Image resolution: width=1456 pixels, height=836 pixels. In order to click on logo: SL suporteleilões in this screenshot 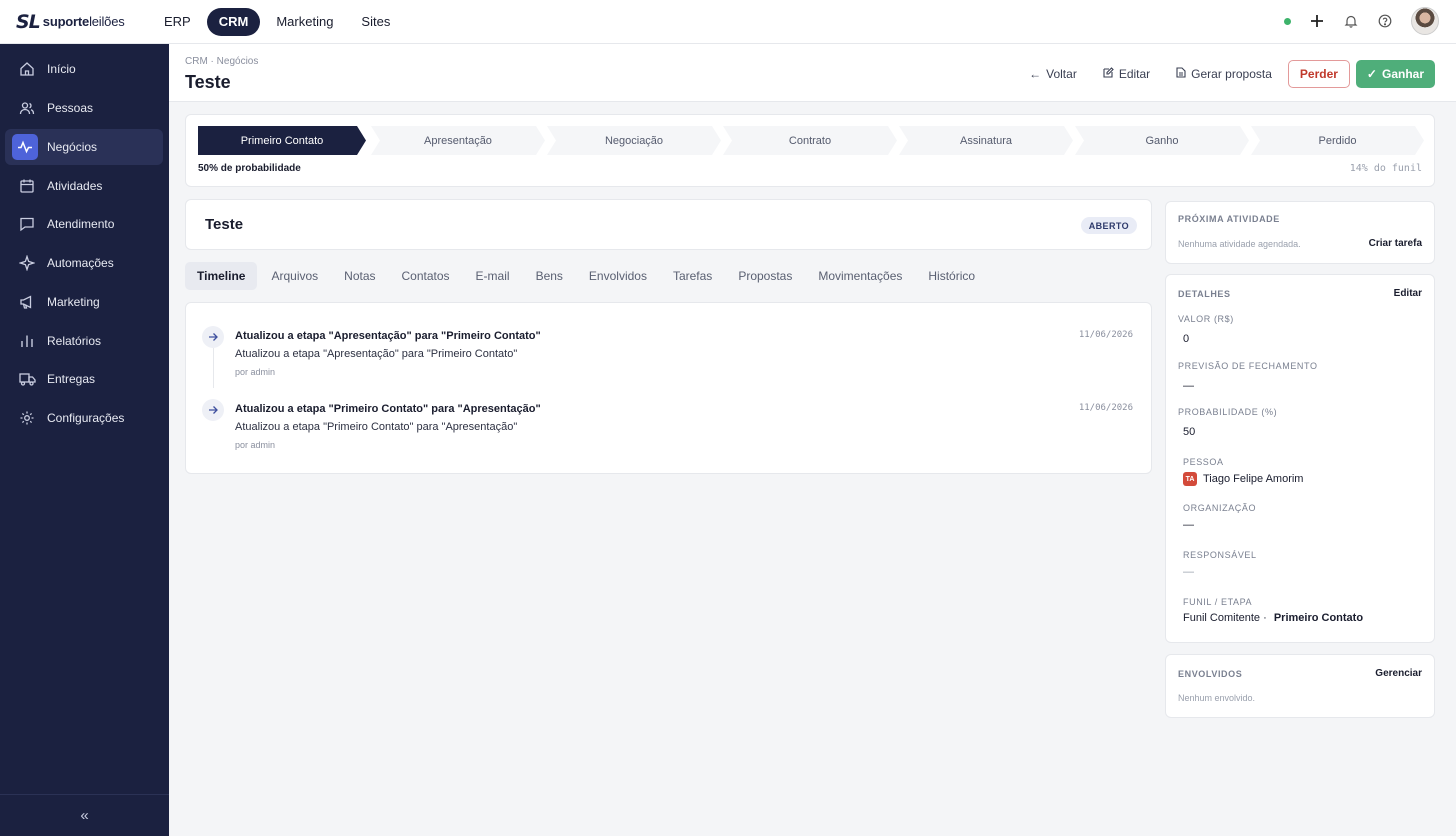, I will do `click(76, 22)`.